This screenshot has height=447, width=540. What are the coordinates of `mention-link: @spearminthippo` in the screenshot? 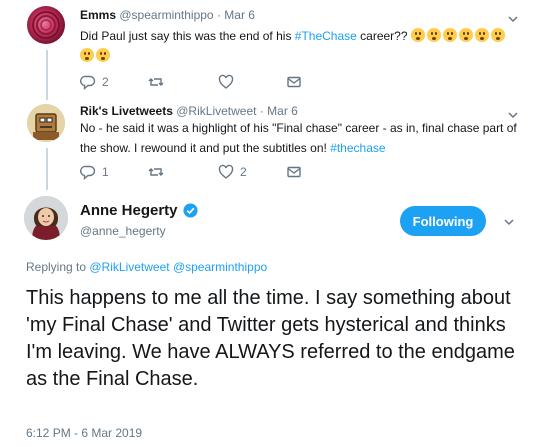 It's located at (220, 267).